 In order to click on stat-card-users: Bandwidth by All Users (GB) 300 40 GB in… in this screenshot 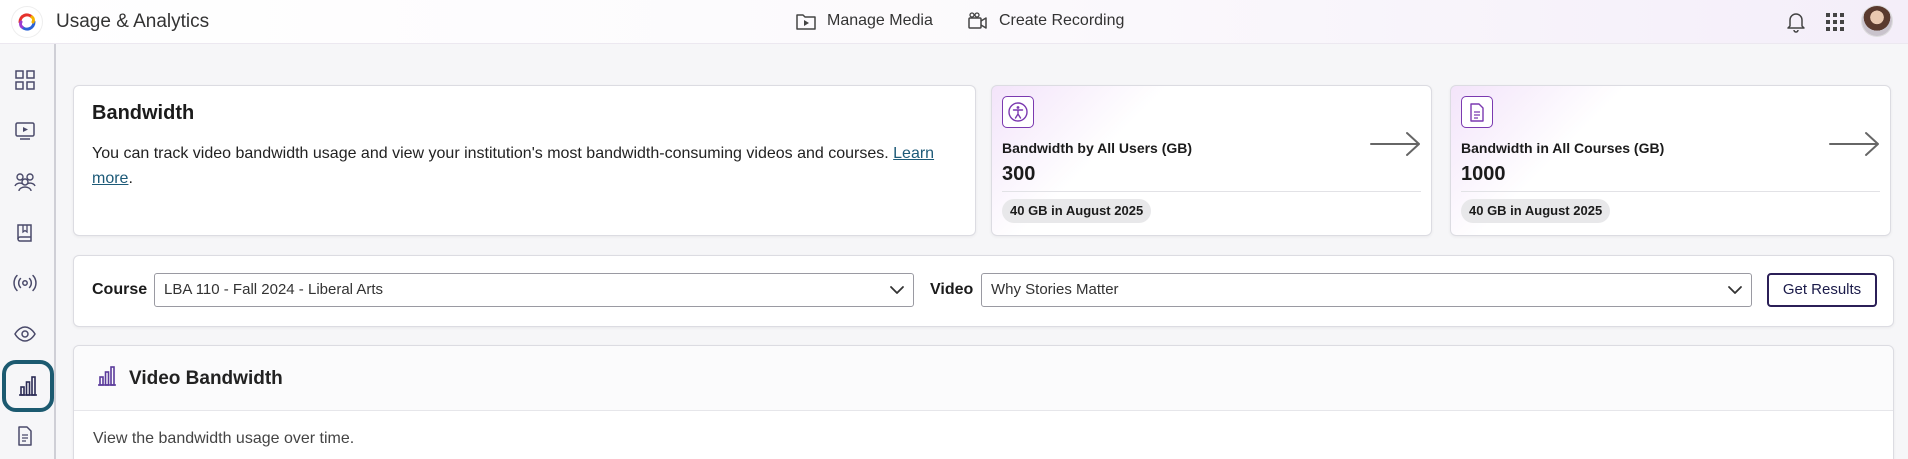, I will do `click(1211, 160)`.